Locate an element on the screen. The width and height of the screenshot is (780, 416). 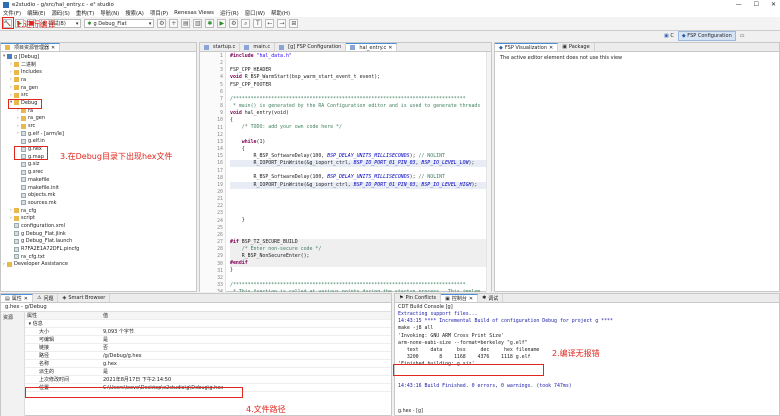
settings-icon: ⚙ is located at coordinates (162, 23).